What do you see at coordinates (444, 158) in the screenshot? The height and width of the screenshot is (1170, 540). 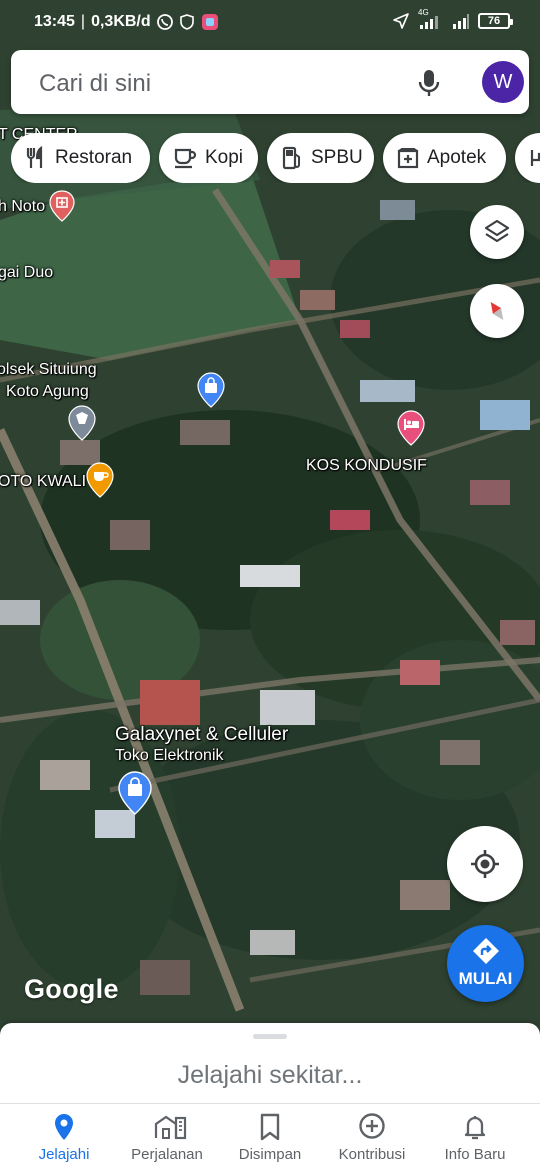 I see `chip-apotek: Apotek` at bounding box center [444, 158].